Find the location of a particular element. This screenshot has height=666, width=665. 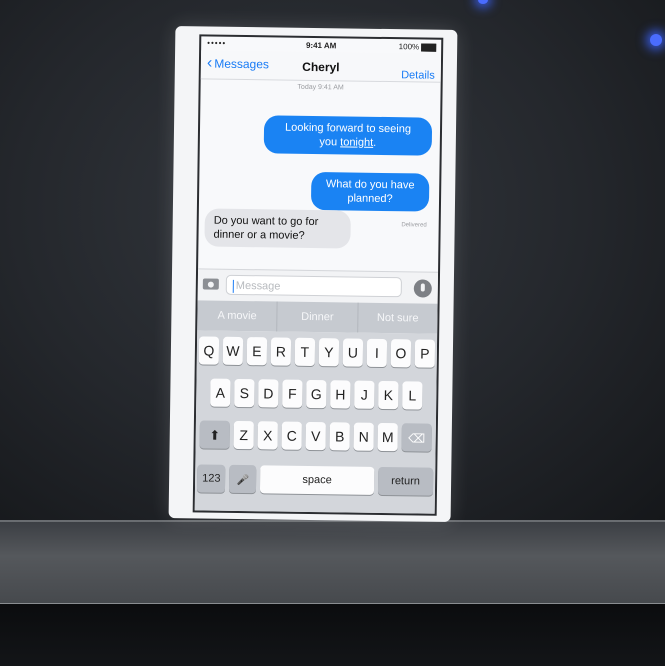

keyboard-row-4: 123 🎤 space return is located at coordinates (315, 480).